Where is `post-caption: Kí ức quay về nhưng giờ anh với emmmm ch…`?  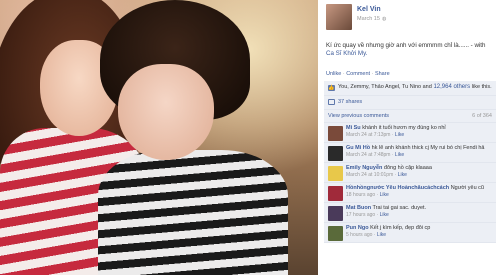
post-caption: Kí ức quay về nhưng giờ anh với emmmm ch… is located at coordinates (410, 50).